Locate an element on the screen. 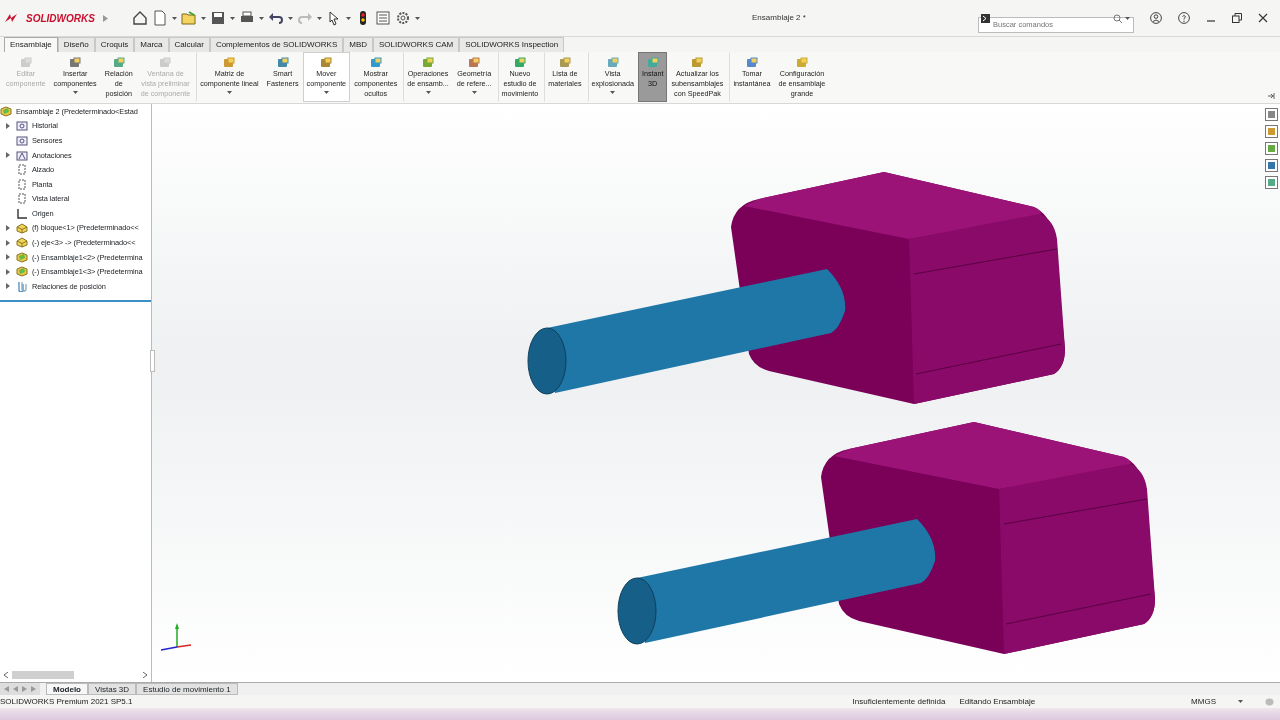 The width and height of the screenshot is (1280, 720). view-tab: Vistas 3D is located at coordinates (112, 689).